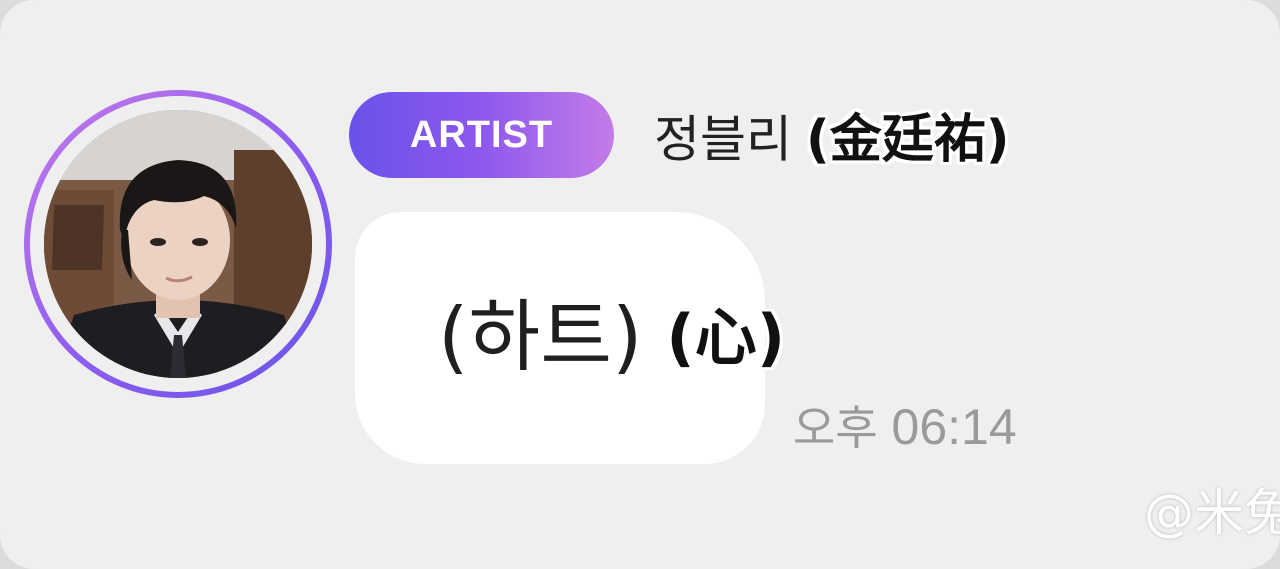  I want to click on sender-name-row: 정블리 (金廷祐), so click(832, 136).